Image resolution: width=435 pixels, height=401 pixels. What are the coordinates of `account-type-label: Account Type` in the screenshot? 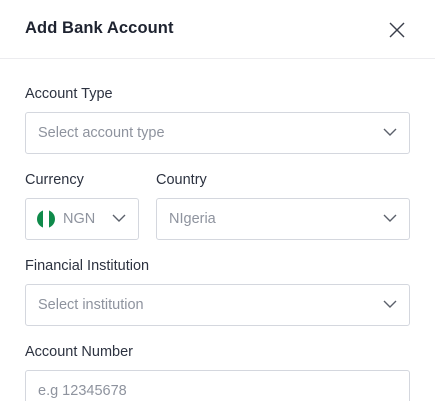 It's located at (69, 94).